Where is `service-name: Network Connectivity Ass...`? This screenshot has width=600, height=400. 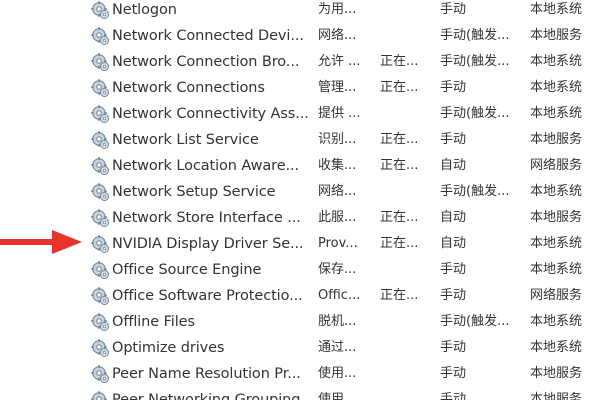 service-name: Network Connectivity Ass... is located at coordinates (210, 114).